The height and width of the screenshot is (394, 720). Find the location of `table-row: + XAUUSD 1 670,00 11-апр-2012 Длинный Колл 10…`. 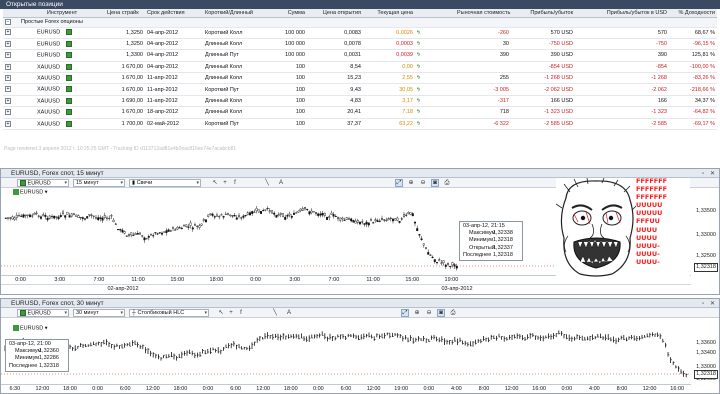

table-row: + XAUUSD 1 670,00 11-апр-2012 Длинный Колл 10… is located at coordinates (360, 78).